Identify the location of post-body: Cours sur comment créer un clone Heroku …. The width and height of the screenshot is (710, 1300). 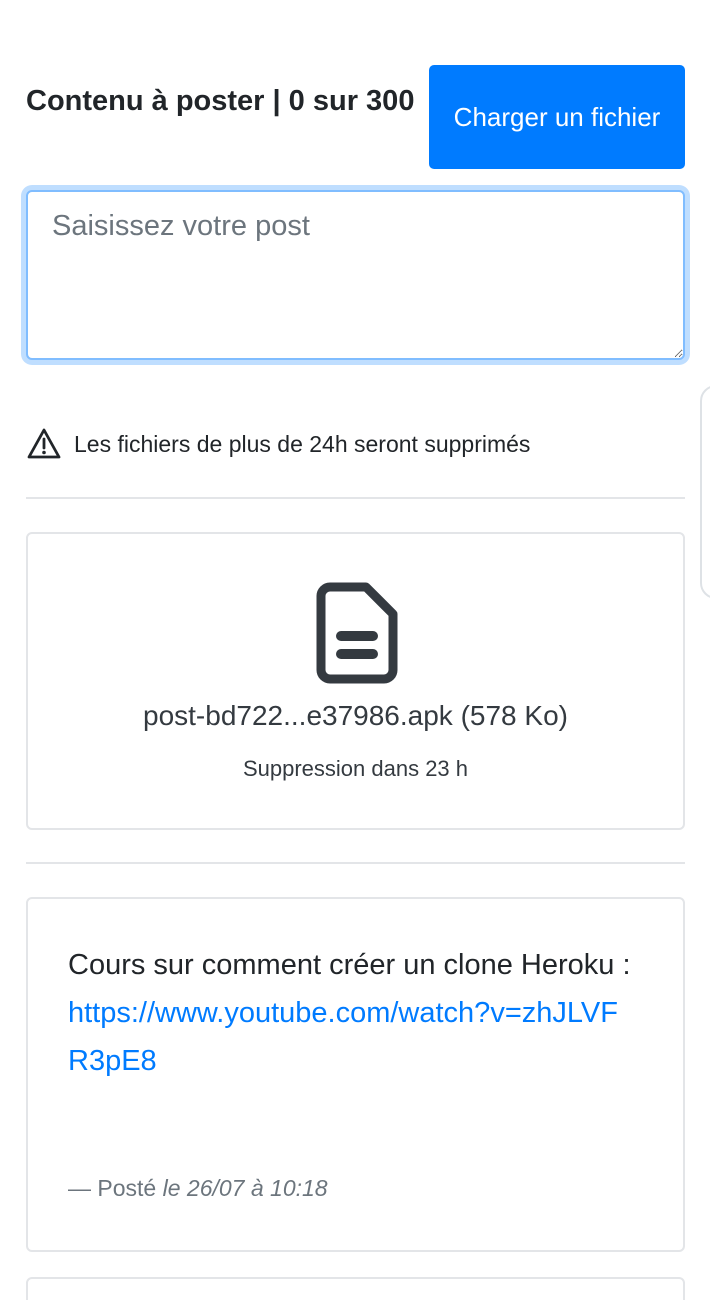
(353, 1013).